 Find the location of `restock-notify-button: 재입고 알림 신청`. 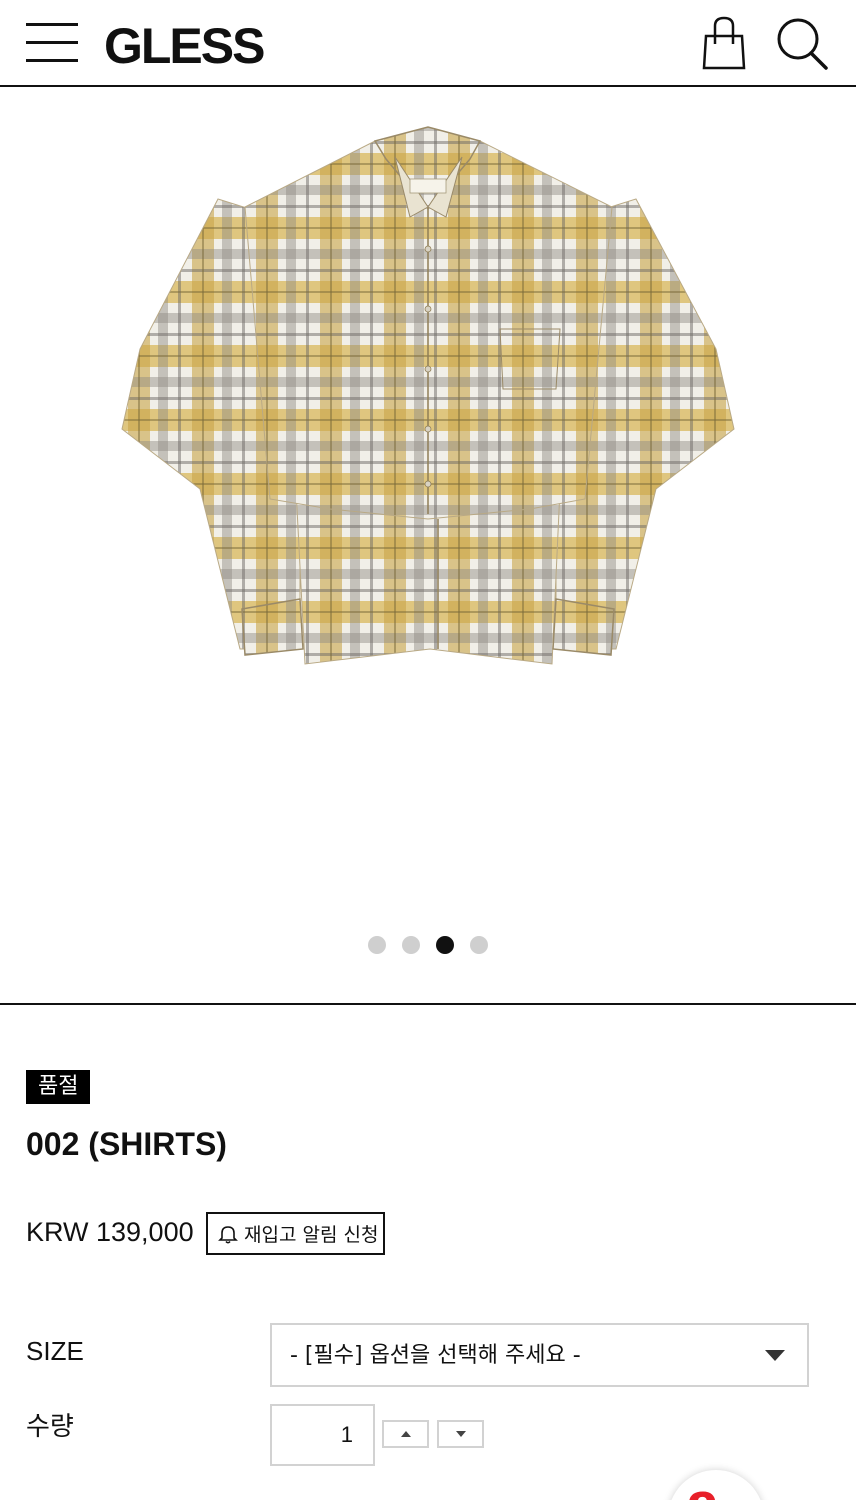

restock-notify-button: 재입고 알림 신청 is located at coordinates (295, 1233).